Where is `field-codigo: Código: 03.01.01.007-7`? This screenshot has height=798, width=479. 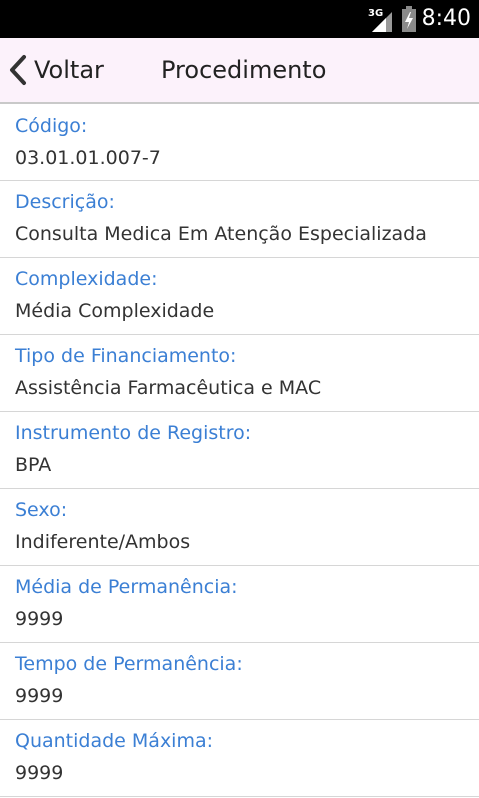 field-codigo: Código: 03.01.01.007-7 is located at coordinates (239, 143).